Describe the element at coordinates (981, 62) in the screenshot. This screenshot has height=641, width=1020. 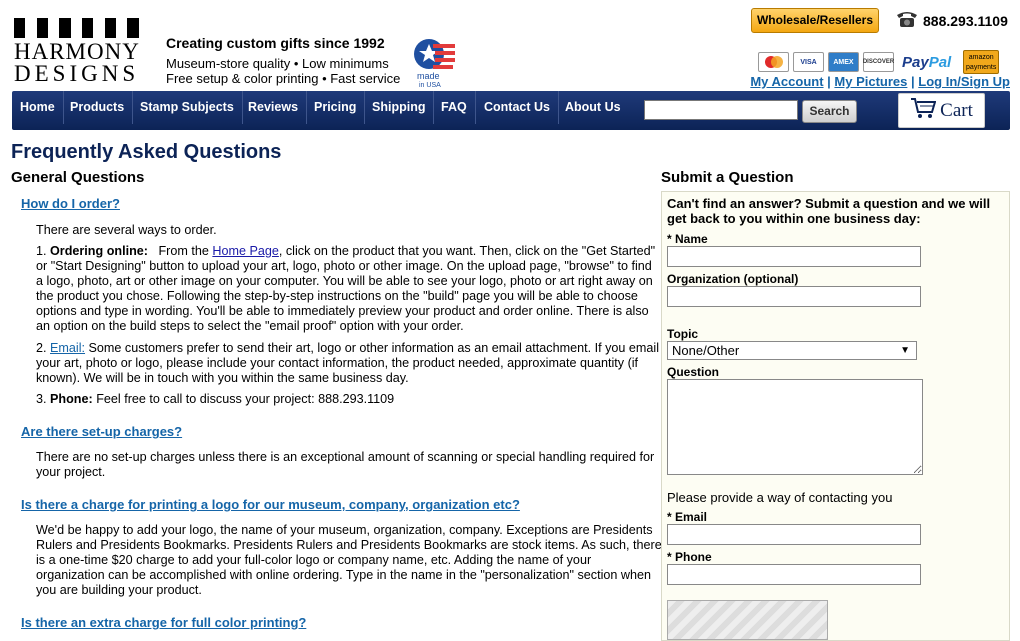
I see `amazon-payments-logo: amazon payments` at that location.